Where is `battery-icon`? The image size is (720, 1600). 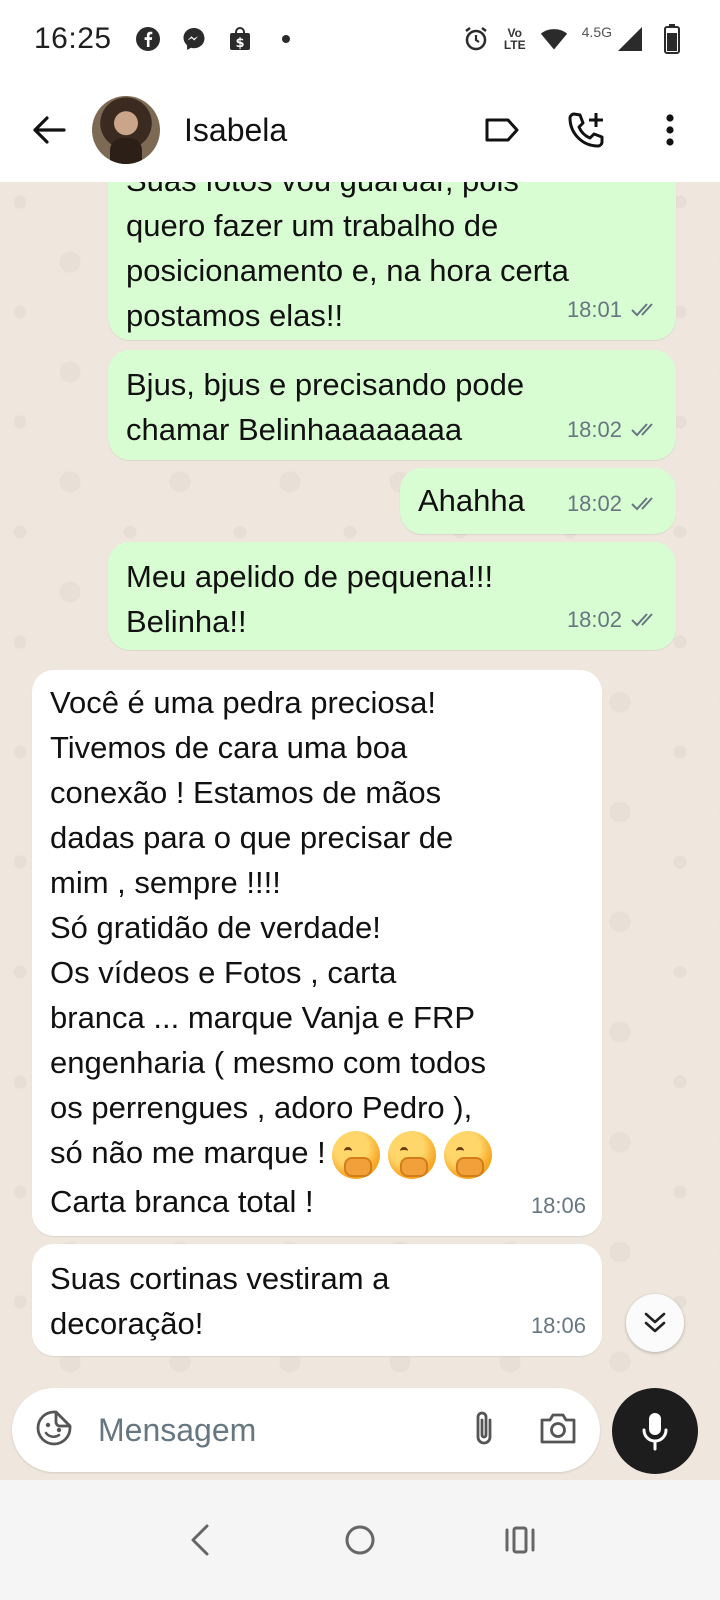
battery-icon is located at coordinates (672, 39).